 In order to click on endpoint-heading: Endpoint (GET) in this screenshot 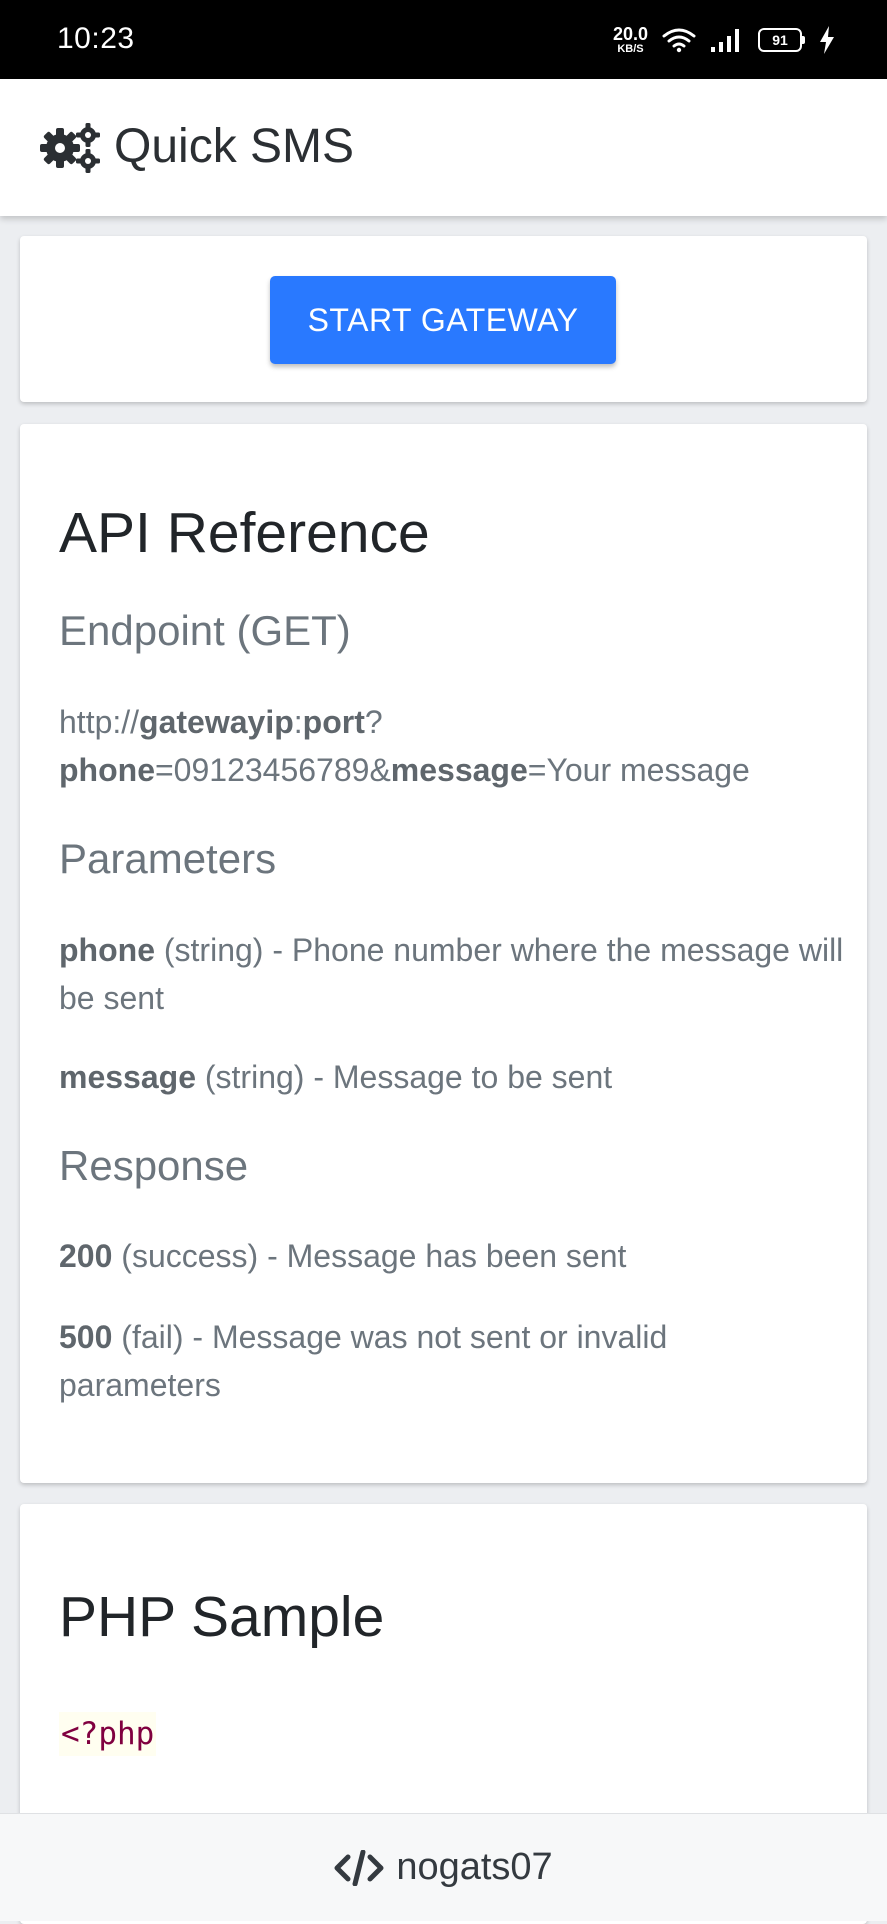, I will do `click(205, 630)`.